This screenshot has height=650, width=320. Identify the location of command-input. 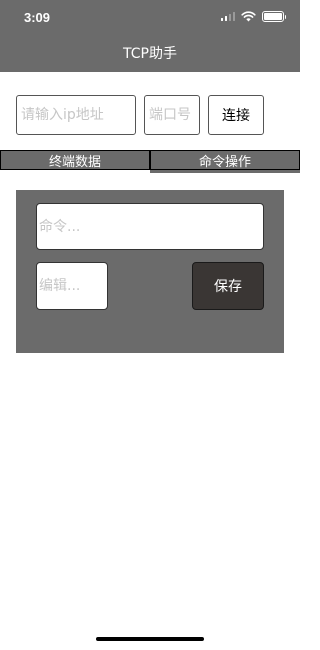
(150, 226).